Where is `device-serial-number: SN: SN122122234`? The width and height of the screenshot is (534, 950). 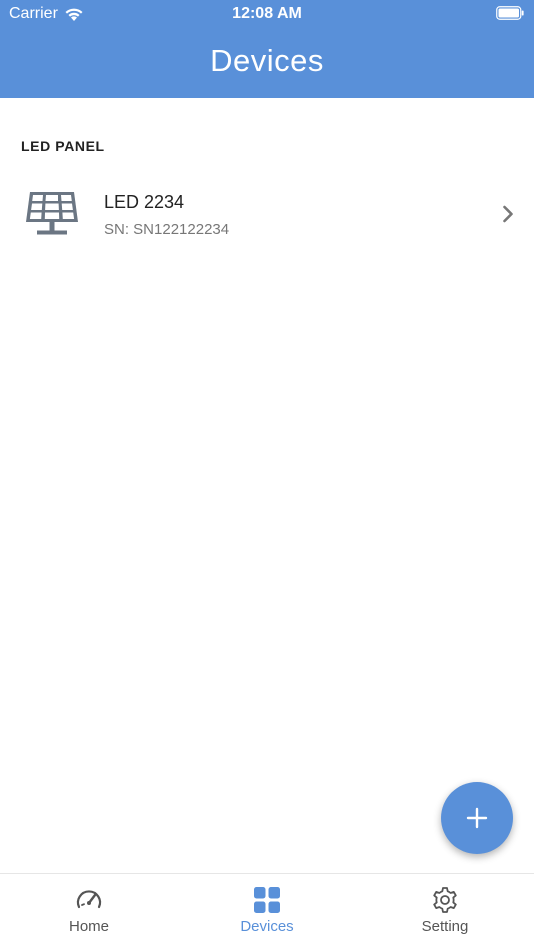 device-serial-number: SN: SN122122234 is located at coordinates (167, 229).